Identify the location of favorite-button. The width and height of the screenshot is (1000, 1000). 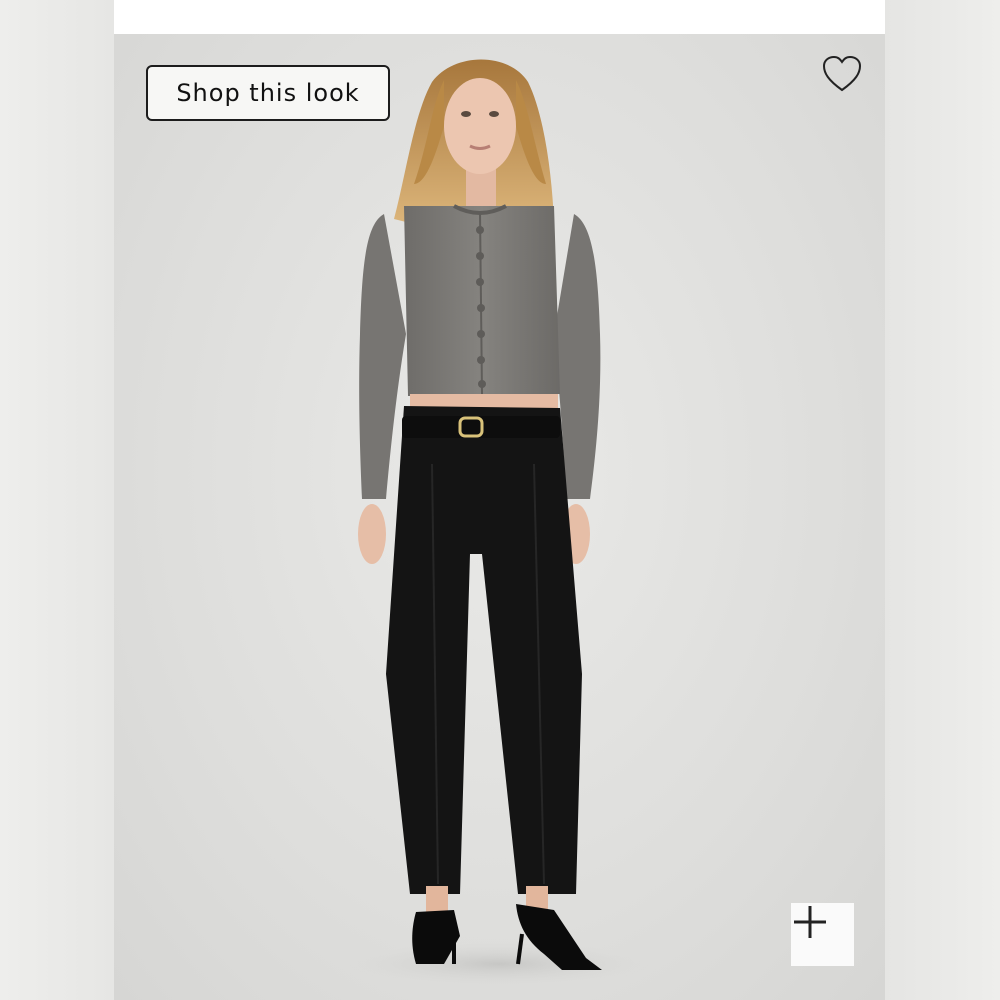
(842, 74).